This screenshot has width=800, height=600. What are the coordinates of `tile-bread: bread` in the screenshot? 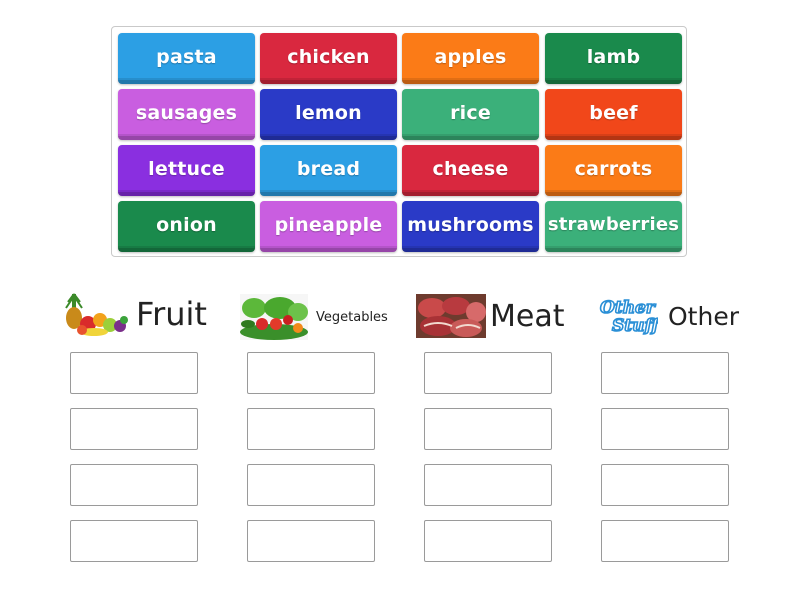 It's located at (328, 170).